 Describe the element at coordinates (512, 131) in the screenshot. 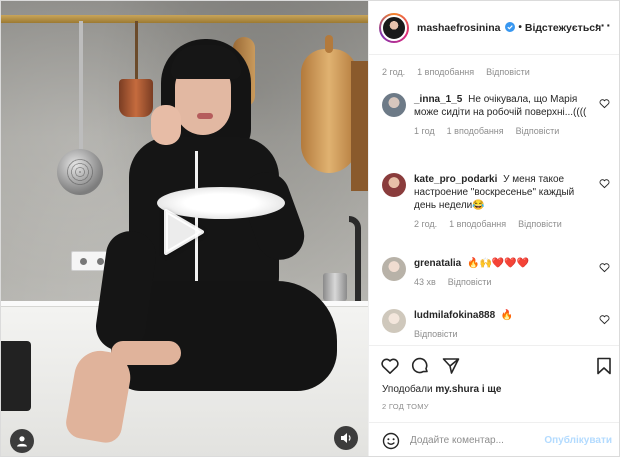

I see `comment-meta: 1 год 1 вподобання Відповісти` at that location.